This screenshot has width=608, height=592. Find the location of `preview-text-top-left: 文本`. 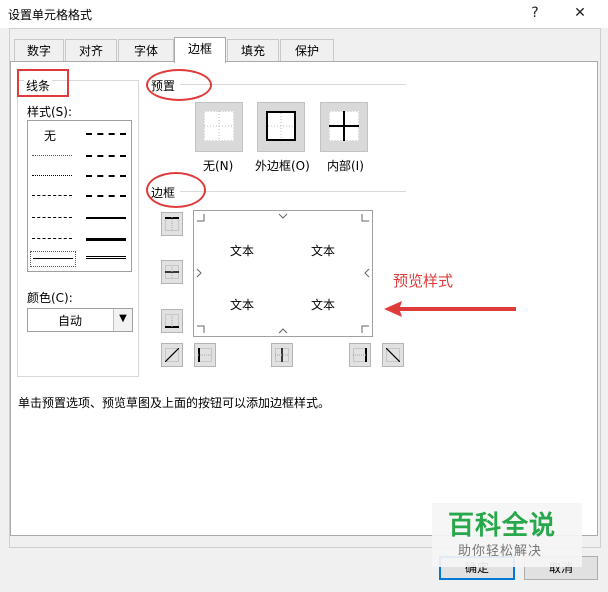

preview-text-top-left: 文本 is located at coordinates (242, 251).